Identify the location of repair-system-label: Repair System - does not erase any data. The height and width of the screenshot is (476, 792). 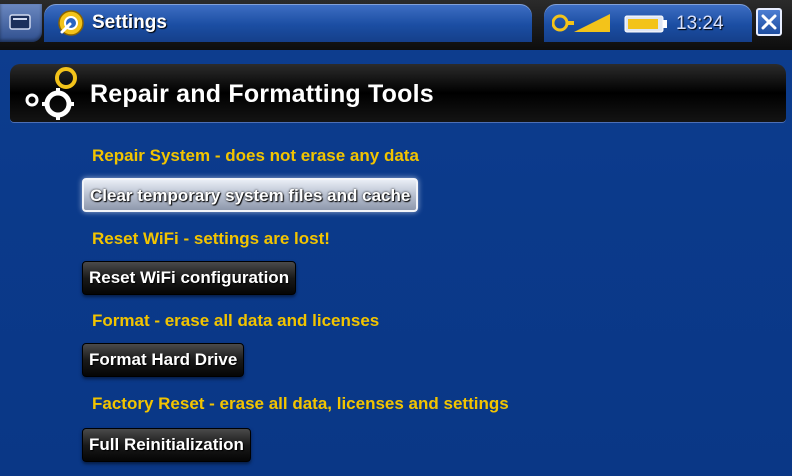
(255, 155).